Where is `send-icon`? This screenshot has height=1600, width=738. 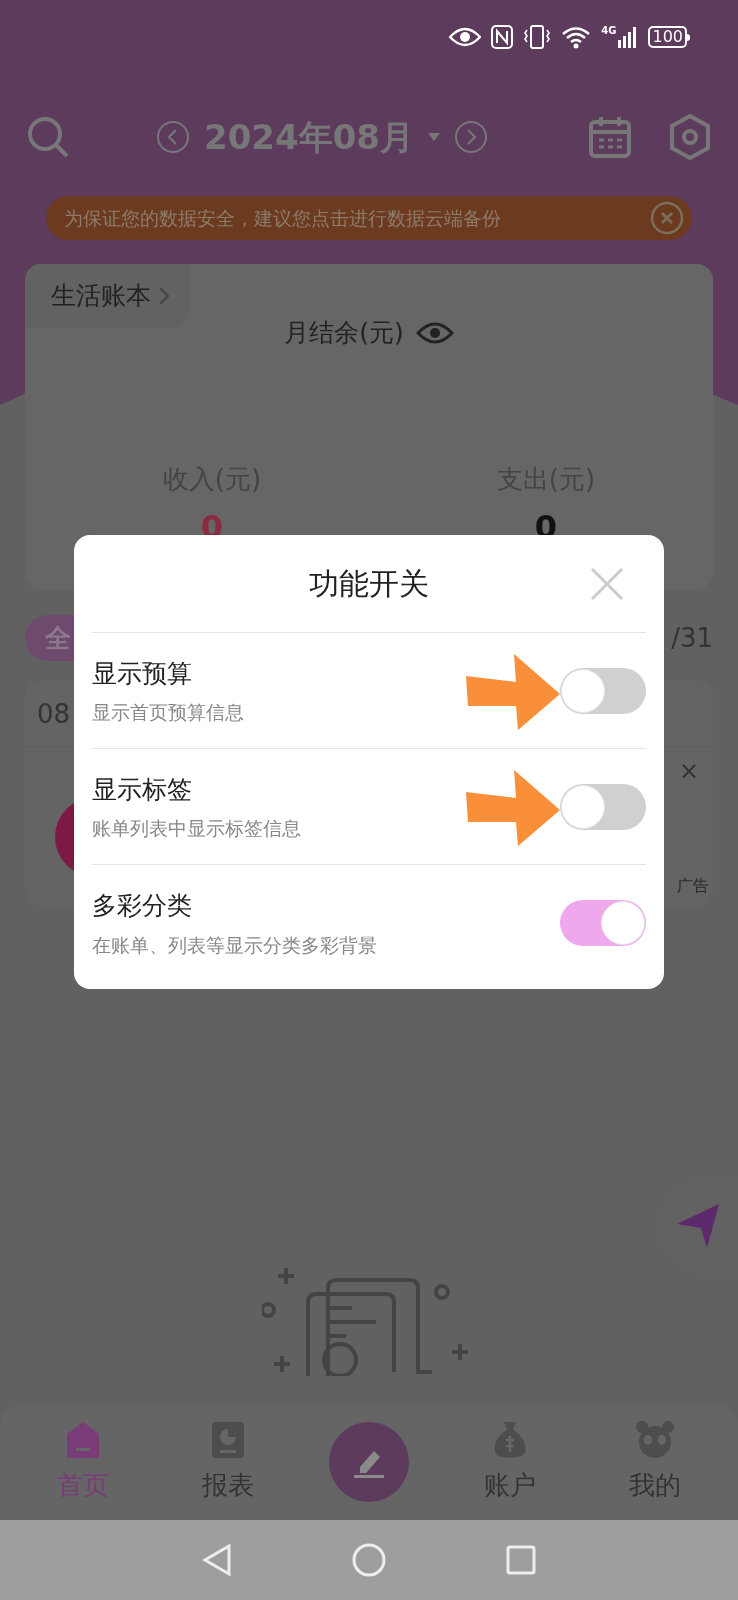 send-icon is located at coordinates (698, 1226).